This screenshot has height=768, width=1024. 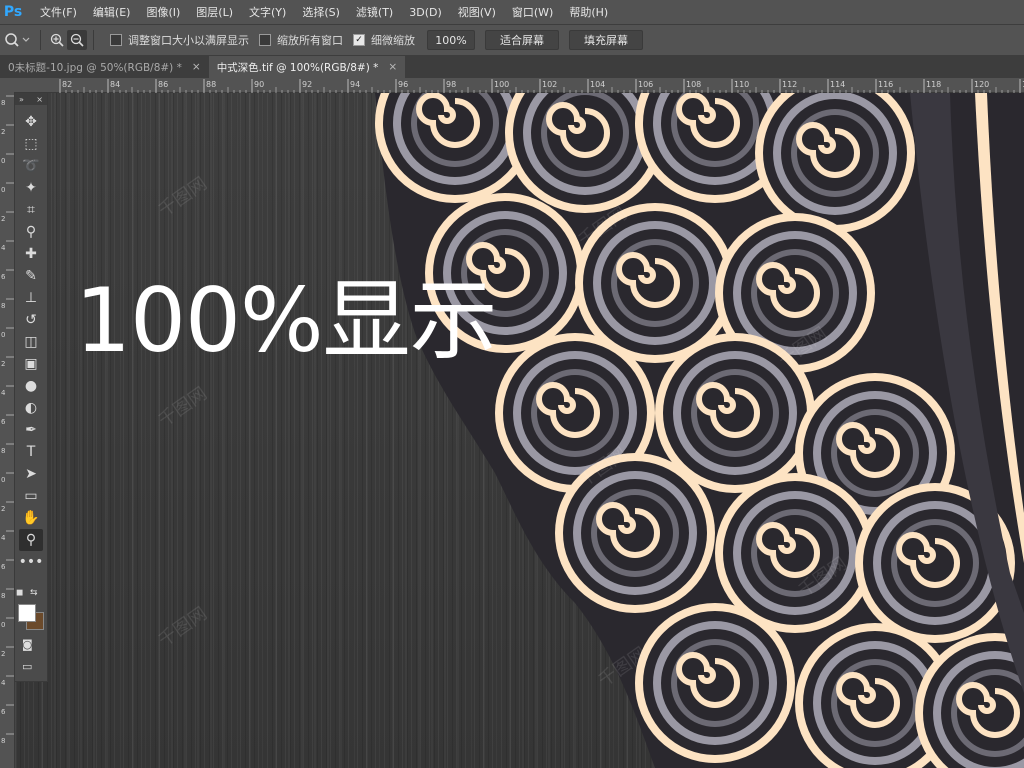 I want to click on ruler-tick-label: 102, so click(x=549, y=84).